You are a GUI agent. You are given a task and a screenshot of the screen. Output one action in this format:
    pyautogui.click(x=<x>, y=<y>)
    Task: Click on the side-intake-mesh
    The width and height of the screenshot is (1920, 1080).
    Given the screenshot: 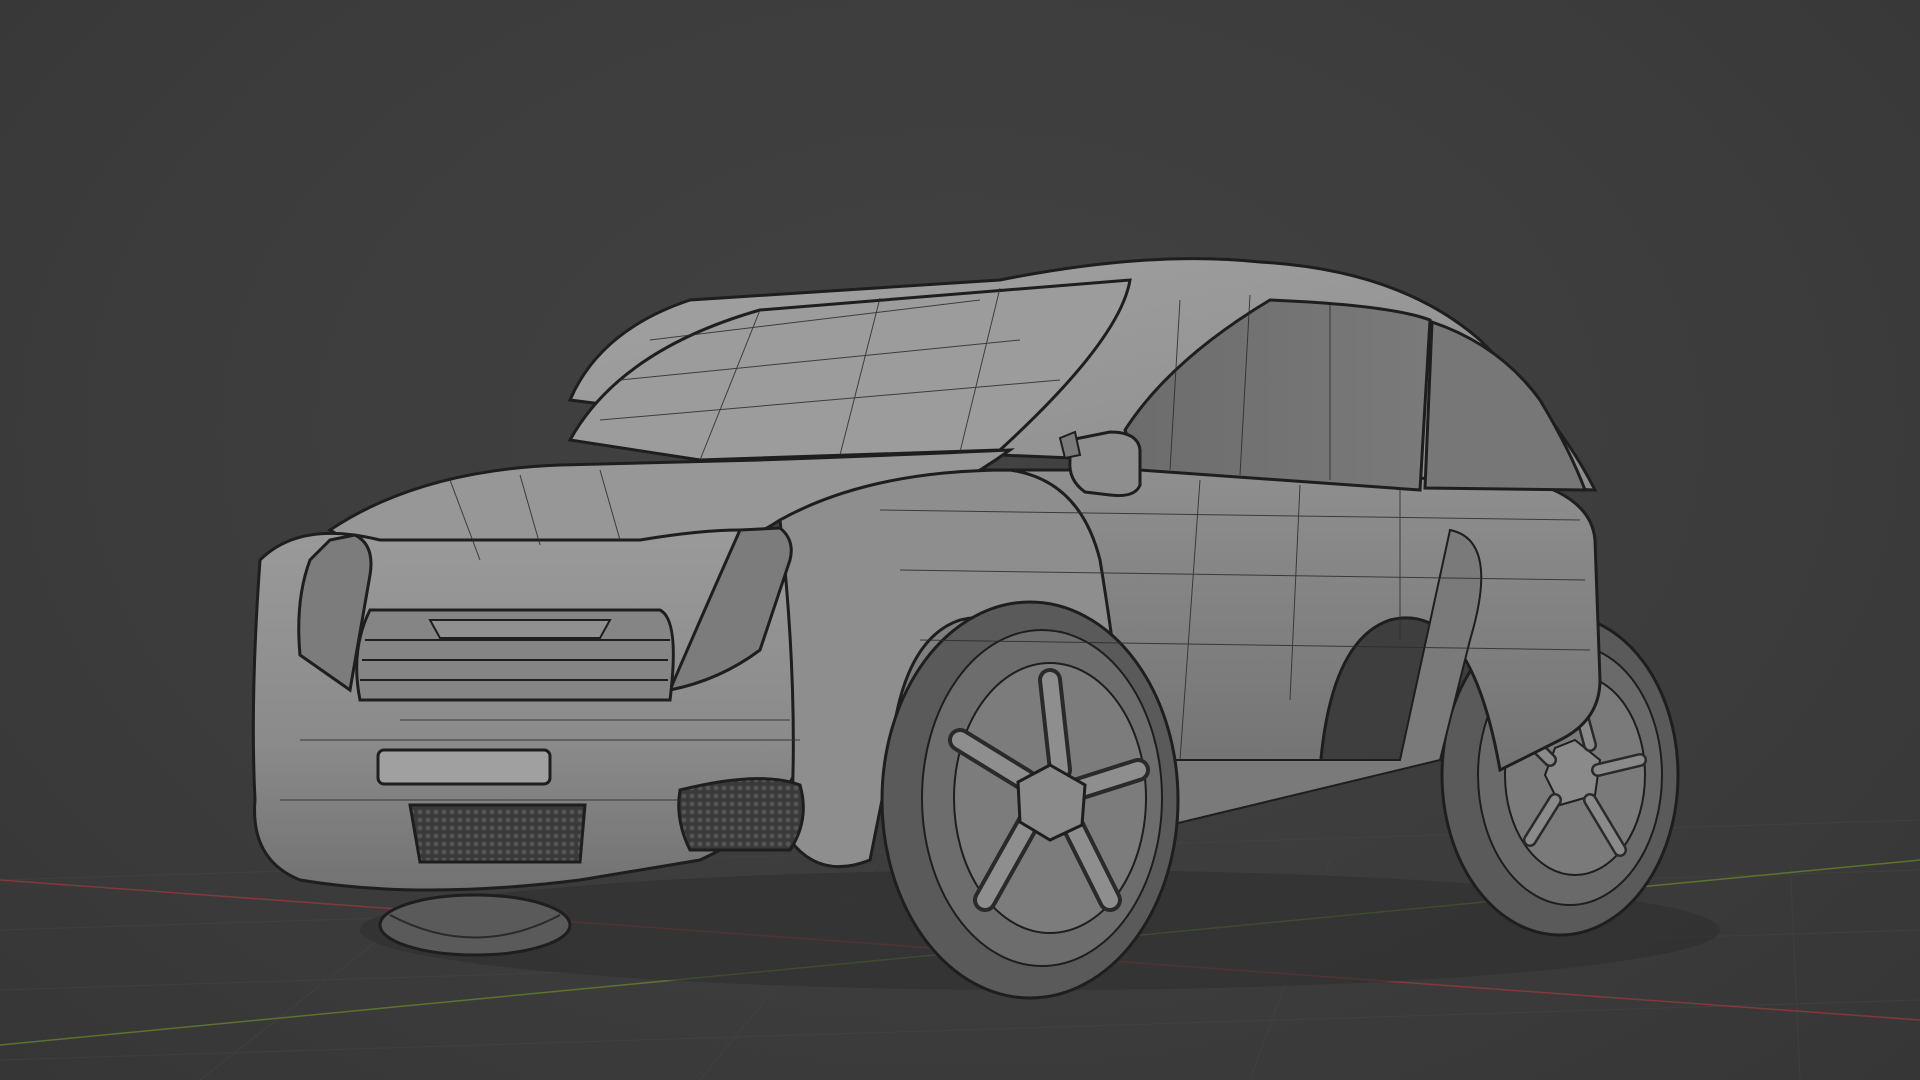 What is the action you would take?
    pyautogui.click(x=741, y=814)
    